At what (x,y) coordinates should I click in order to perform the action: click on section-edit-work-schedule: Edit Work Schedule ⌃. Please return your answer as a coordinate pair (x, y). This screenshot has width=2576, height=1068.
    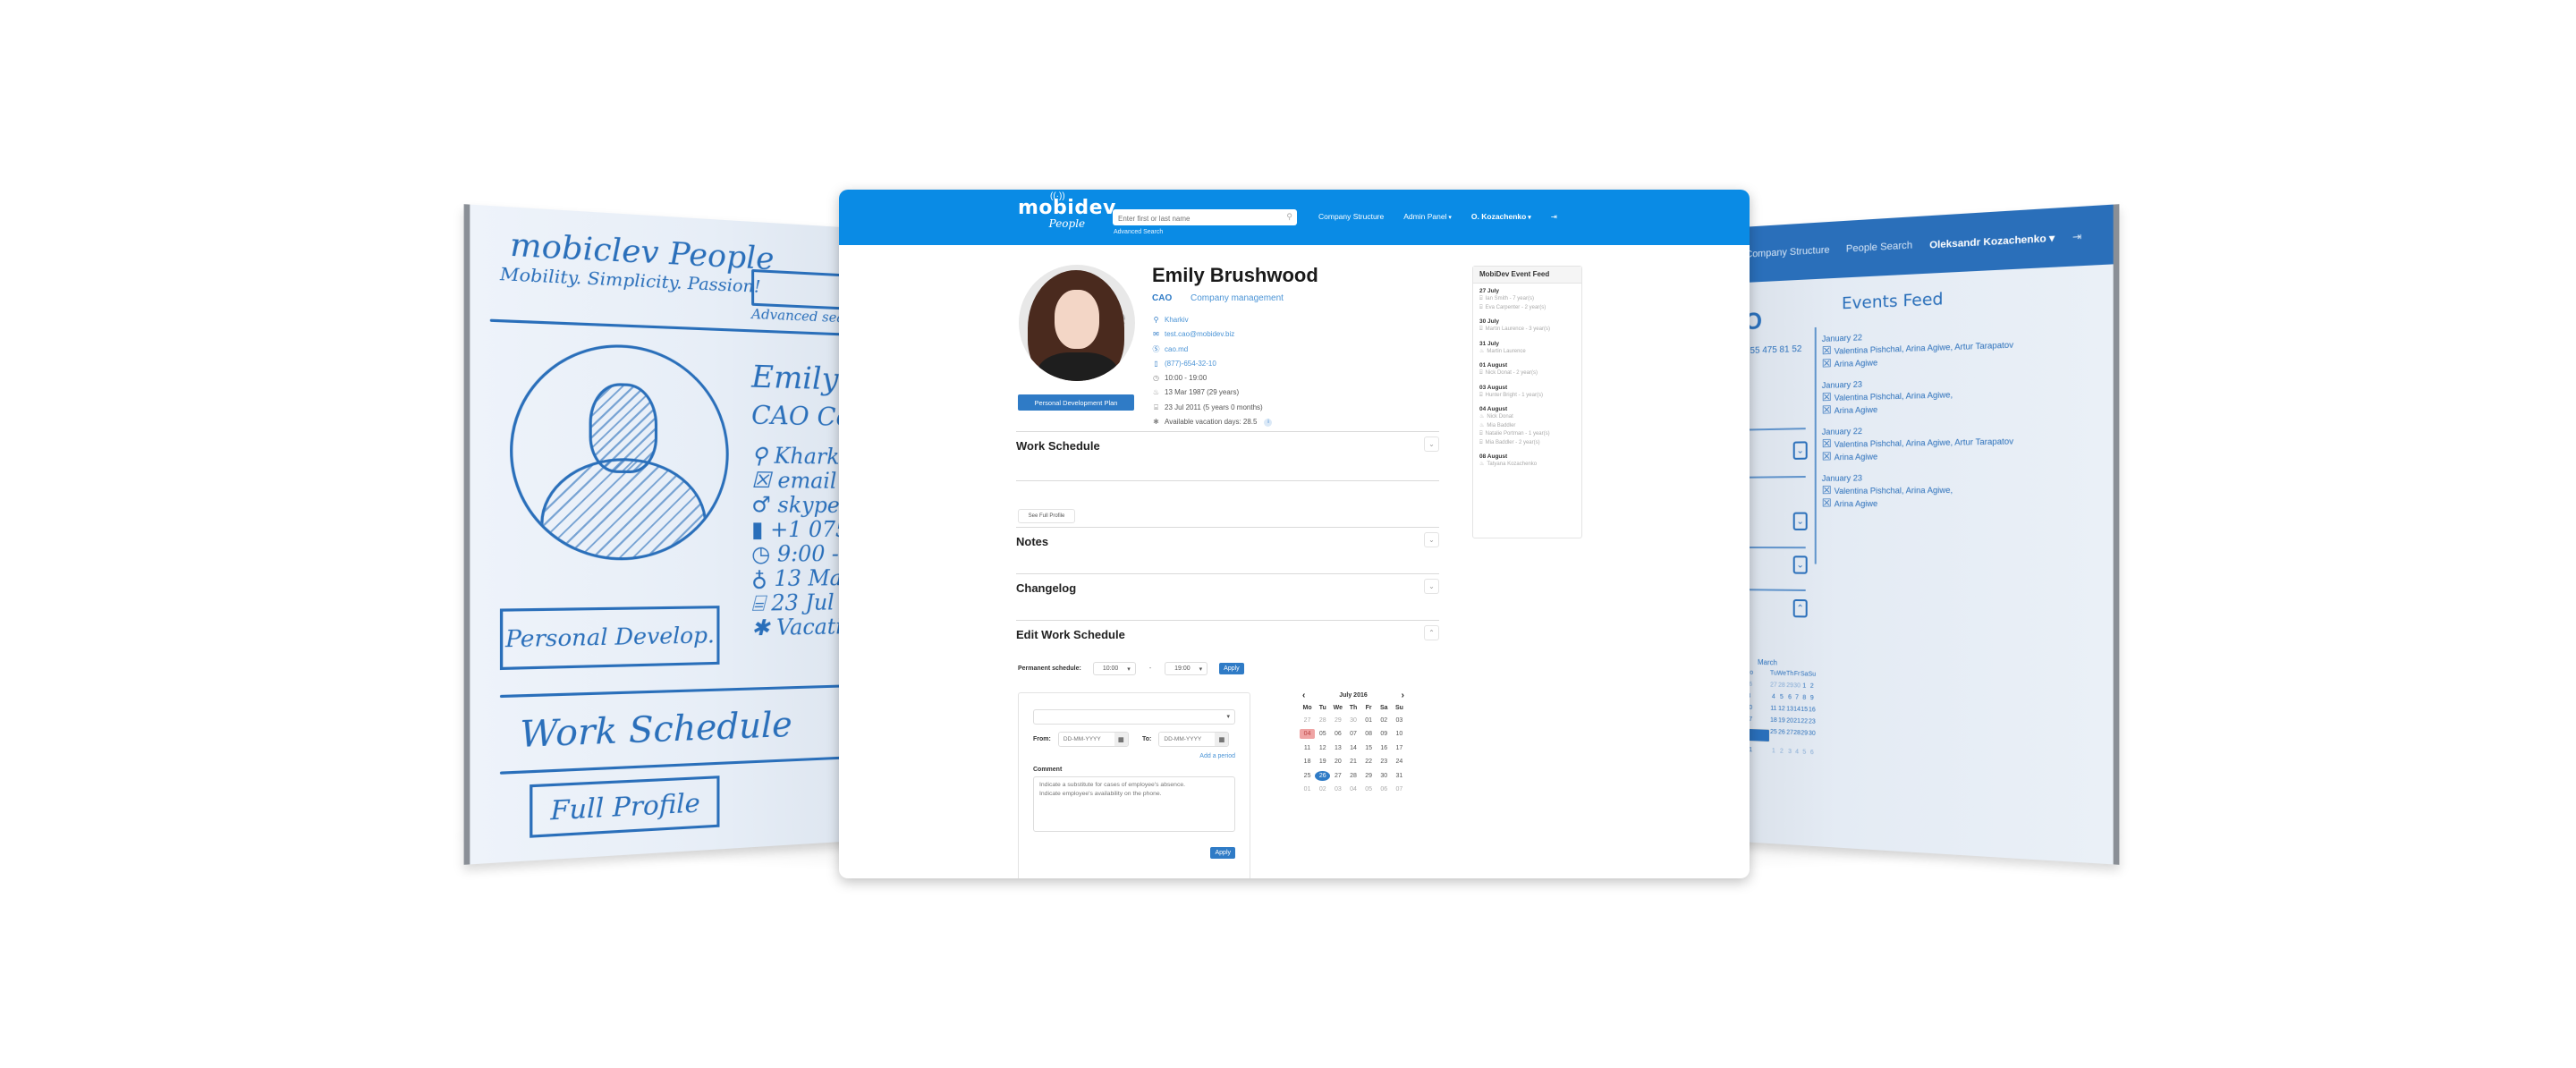
    Looking at the image, I should click on (1227, 633).